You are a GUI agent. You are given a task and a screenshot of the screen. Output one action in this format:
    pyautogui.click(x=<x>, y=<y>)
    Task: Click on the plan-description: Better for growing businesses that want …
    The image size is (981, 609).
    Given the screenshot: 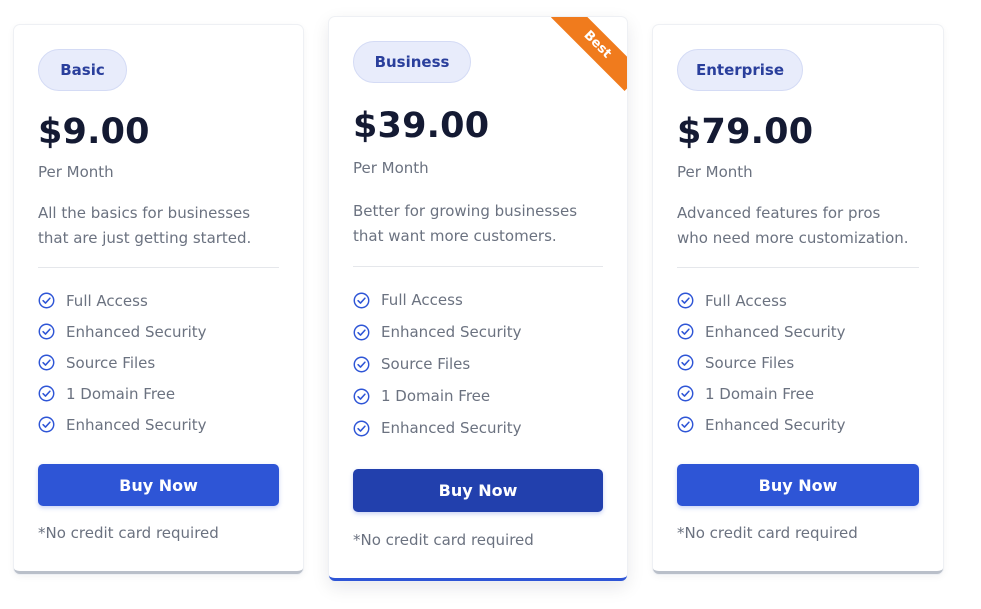 What is the action you would take?
    pyautogui.click(x=465, y=223)
    